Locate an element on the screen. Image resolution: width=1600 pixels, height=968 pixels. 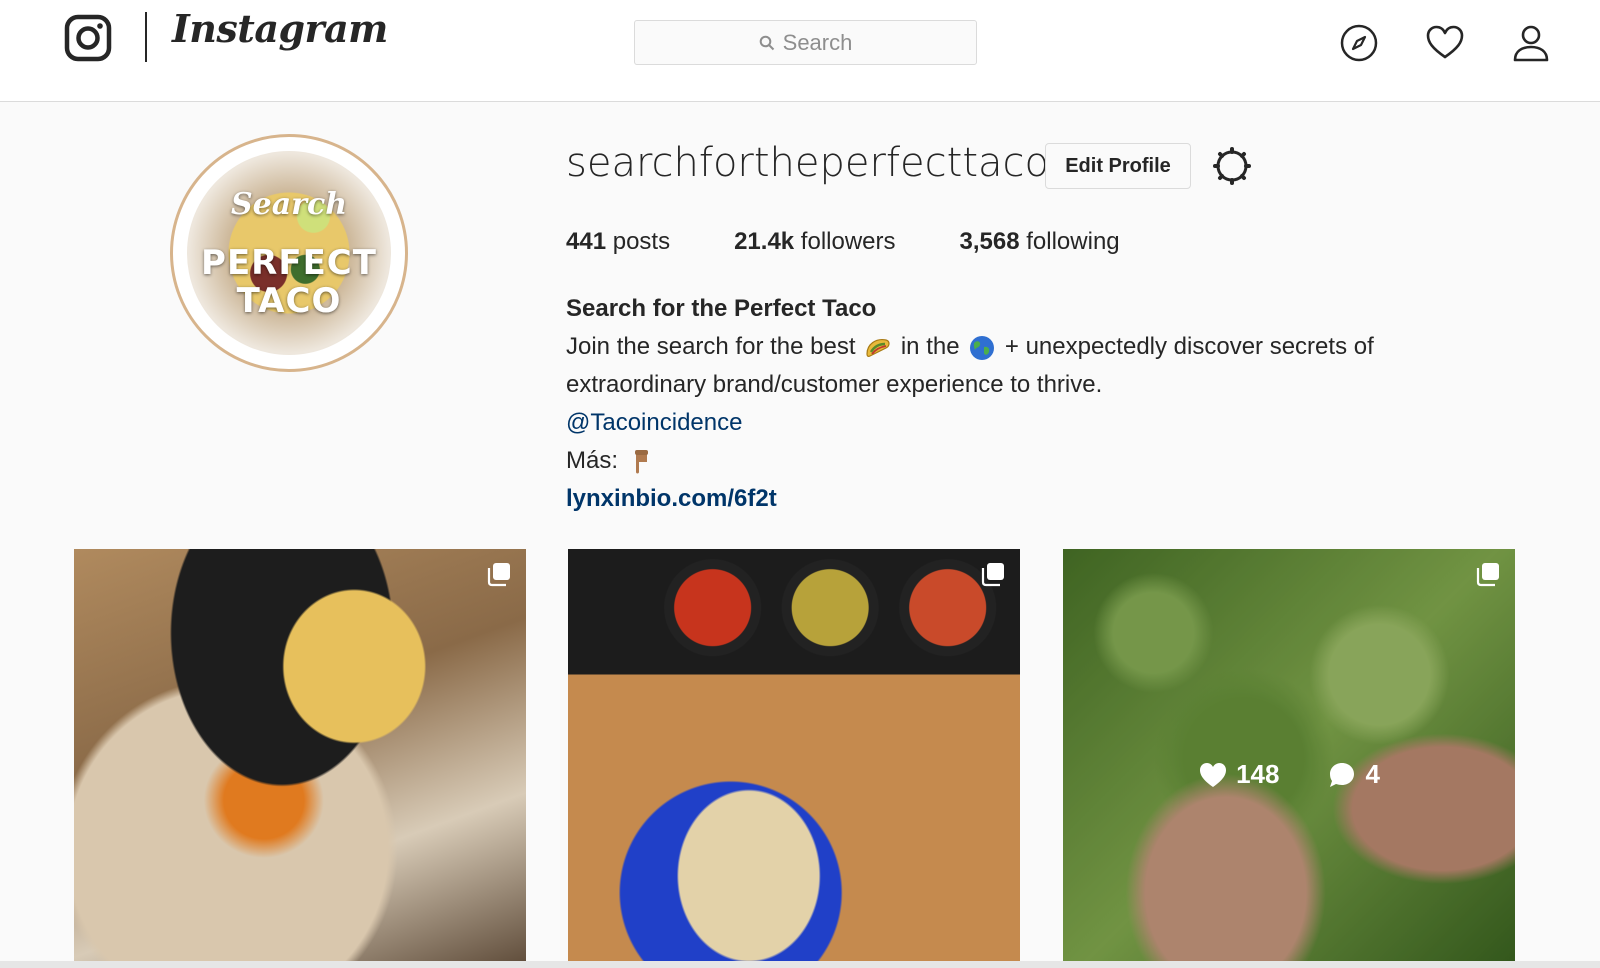
search-input: Search is located at coordinates (805, 42).